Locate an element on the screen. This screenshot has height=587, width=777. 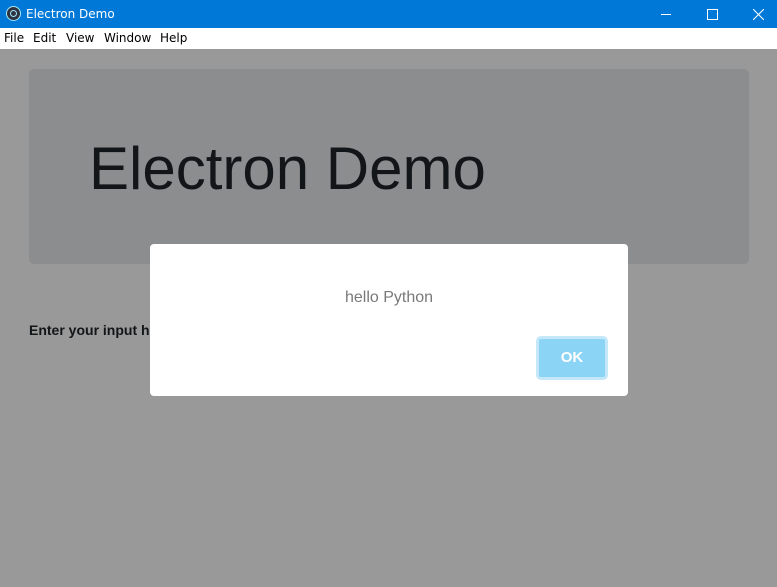
menu-view: View is located at coordinates (80, 38).